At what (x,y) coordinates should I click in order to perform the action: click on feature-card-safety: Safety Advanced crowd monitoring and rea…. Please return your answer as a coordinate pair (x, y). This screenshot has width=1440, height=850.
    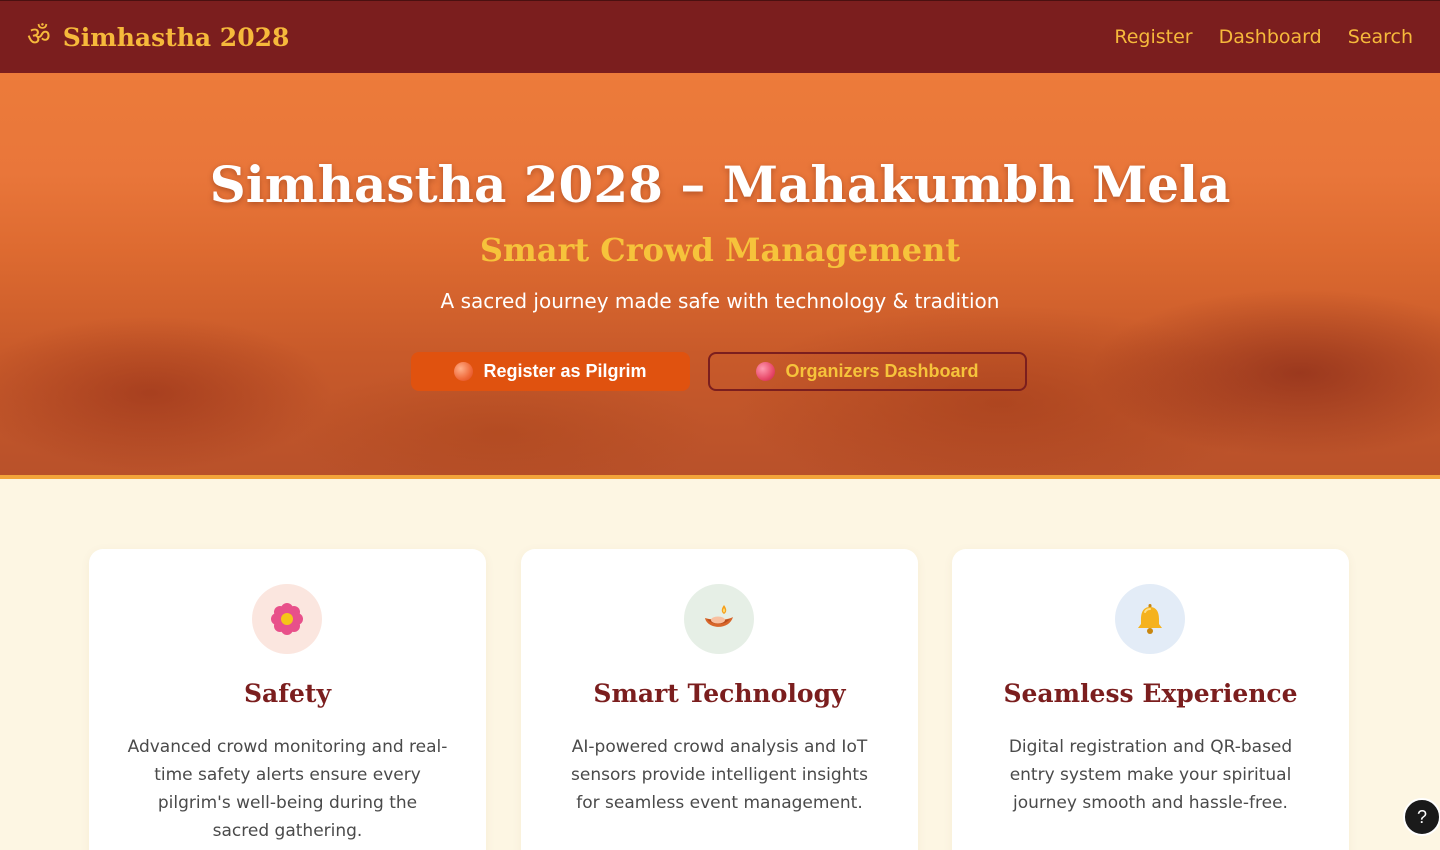
    Looking at the image, I should click on (287, 699).